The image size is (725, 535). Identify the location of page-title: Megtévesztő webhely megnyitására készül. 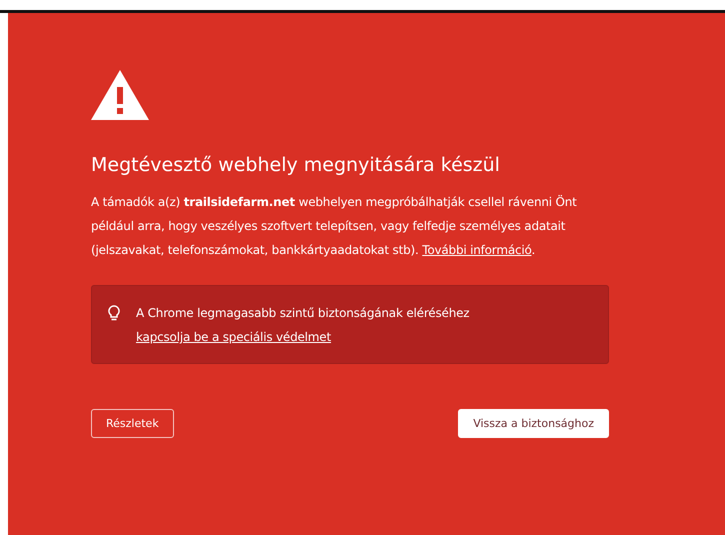
(296, 165).